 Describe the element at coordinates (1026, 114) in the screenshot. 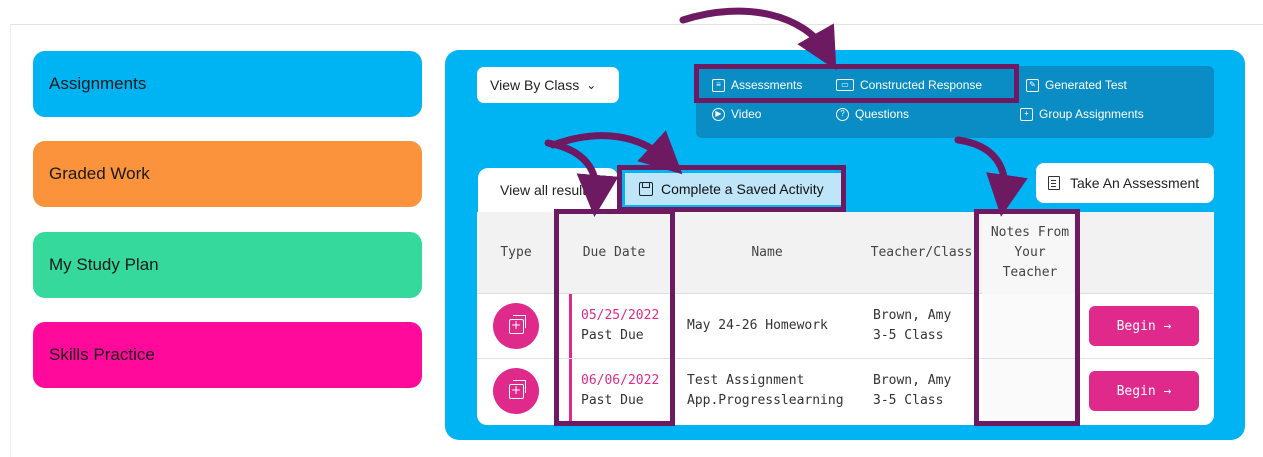

I see `group-add-icon: +` at that location.